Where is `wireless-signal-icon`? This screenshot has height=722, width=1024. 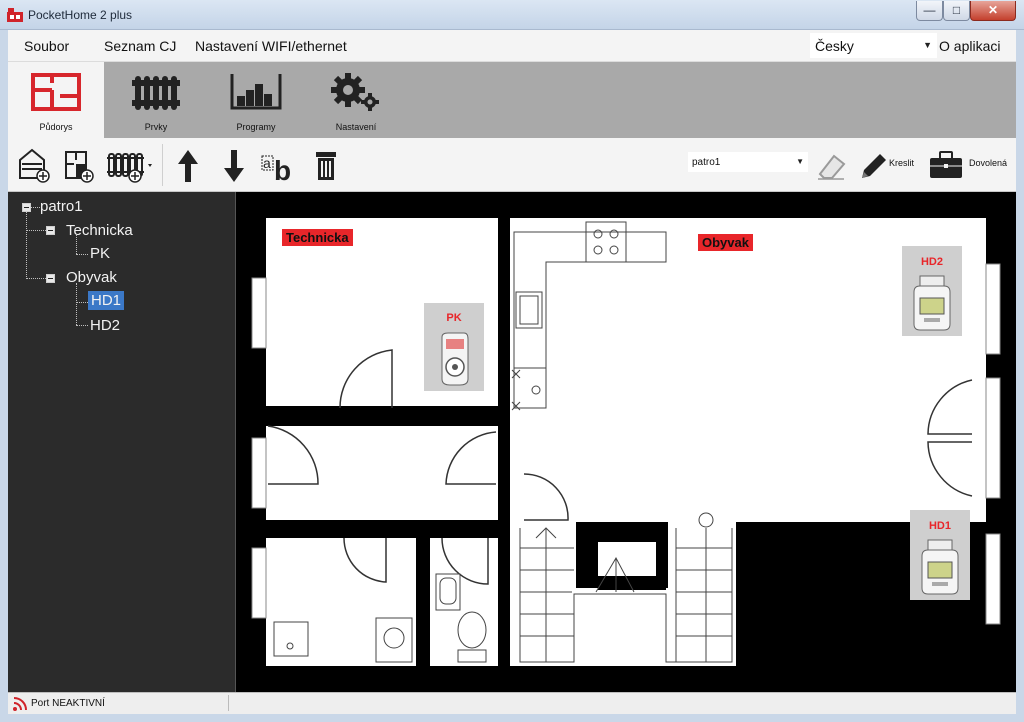
wireless-signal-icon is located at coordinates (20, 704).